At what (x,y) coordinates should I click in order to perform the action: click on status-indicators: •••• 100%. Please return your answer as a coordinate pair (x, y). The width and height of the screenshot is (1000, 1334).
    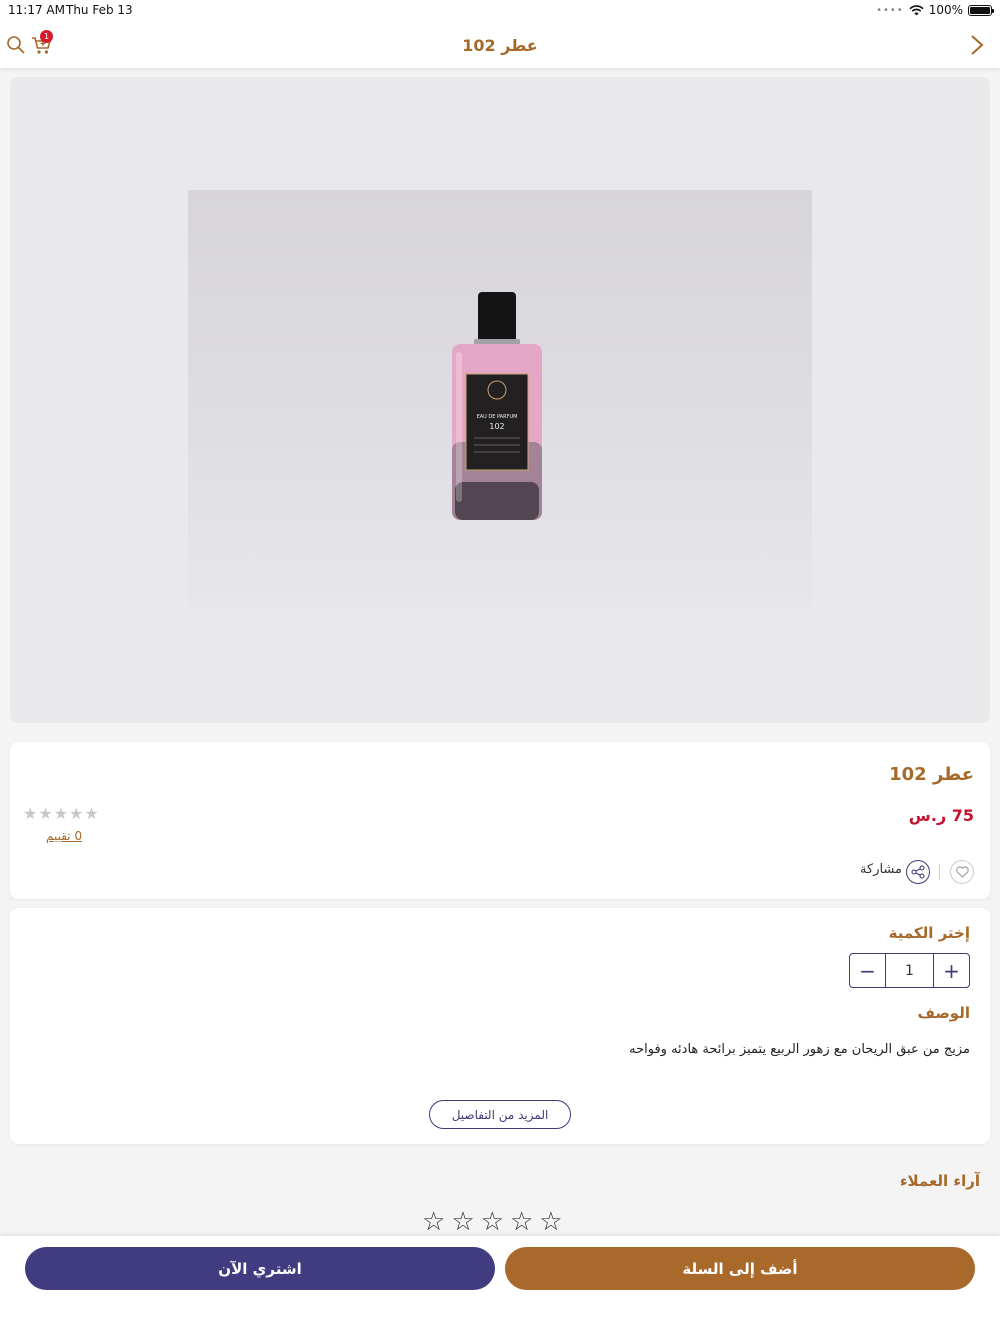
    Looking at the image, I should click on (935, 10).